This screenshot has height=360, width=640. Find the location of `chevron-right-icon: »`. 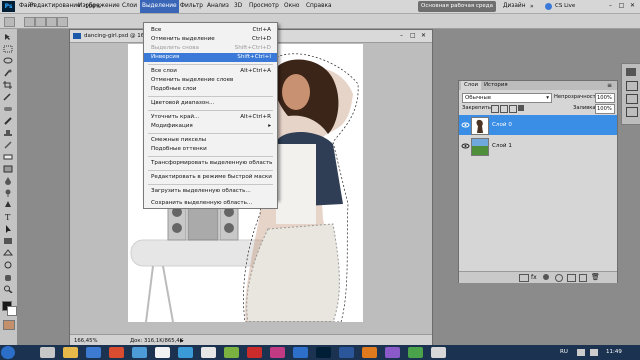

chevron-right-icon: » is located at coordinates (534, 6).